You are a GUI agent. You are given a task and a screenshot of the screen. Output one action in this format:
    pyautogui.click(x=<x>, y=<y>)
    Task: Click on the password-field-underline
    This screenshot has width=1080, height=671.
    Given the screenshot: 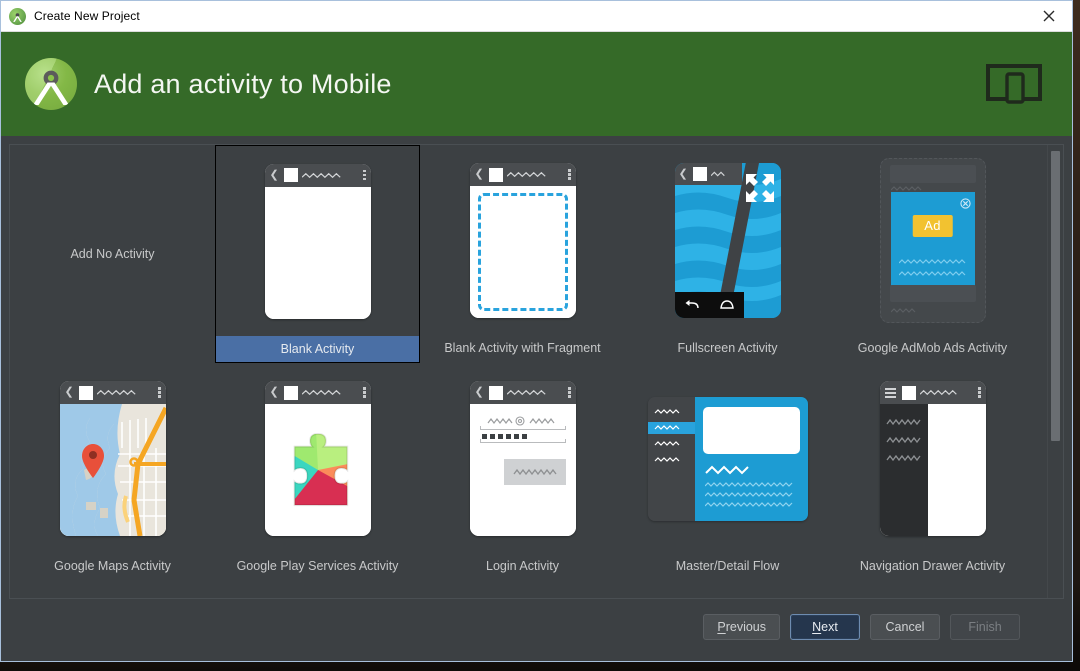 What is the action you would take?
    pyautogui.click(x=522, y=441)
    